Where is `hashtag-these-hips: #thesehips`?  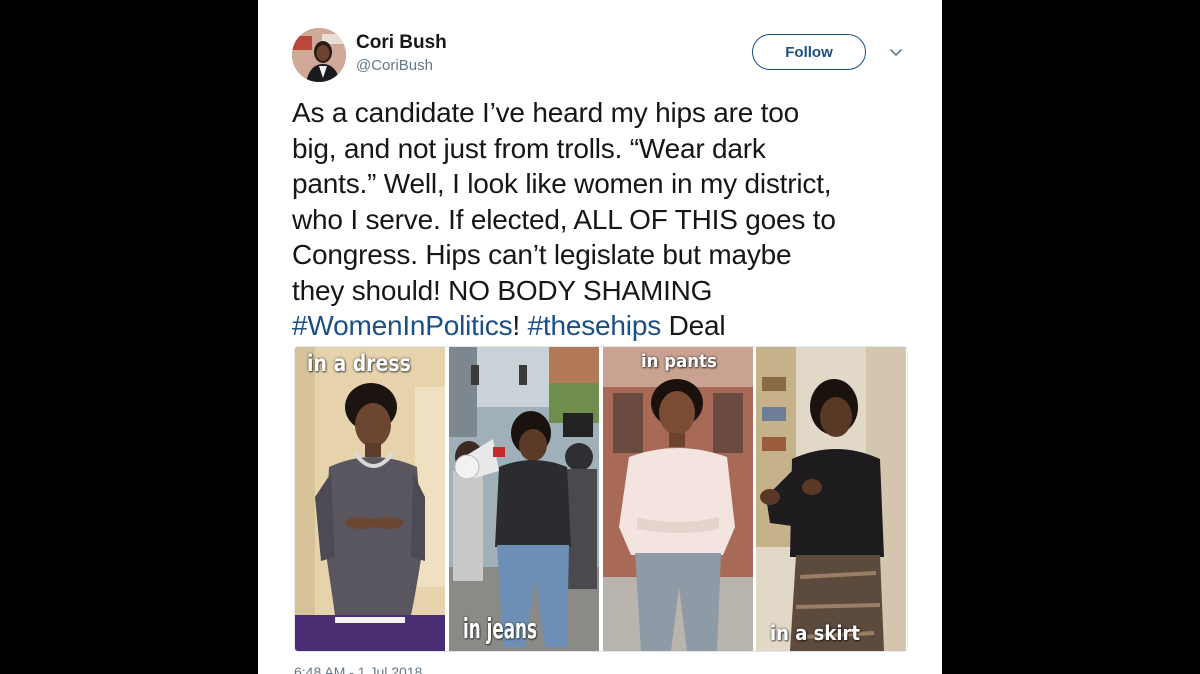
hashtag-these-hips: #thesehips is located at coordinates (595, 325).